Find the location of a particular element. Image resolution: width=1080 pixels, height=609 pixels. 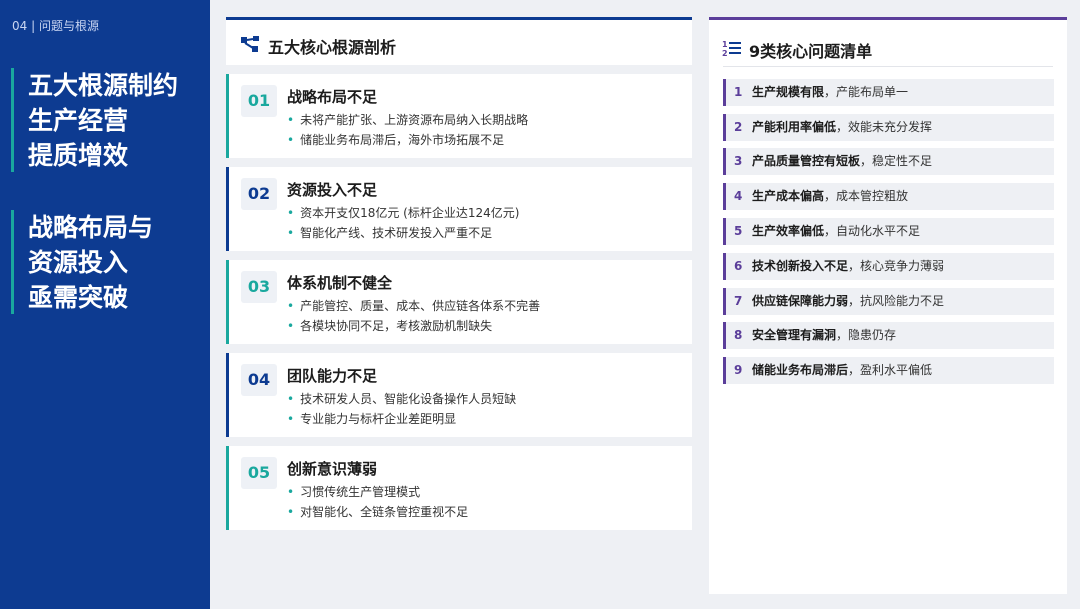

headline-line: 亟需突破 is located at coordinates (78, 297).